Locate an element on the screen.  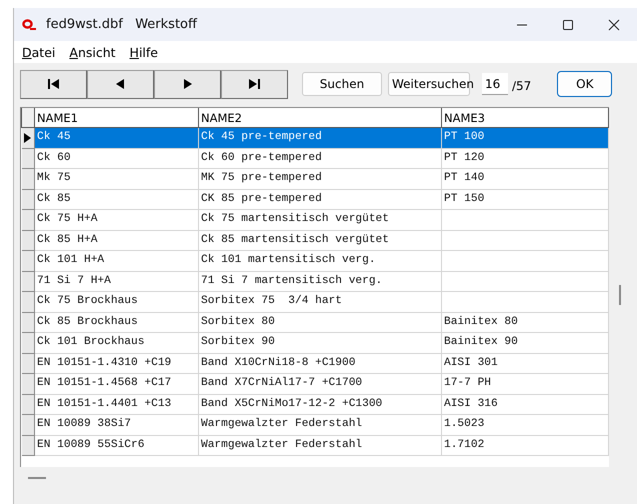
table-cell: PT 100 is located at coordinates (464, 137).